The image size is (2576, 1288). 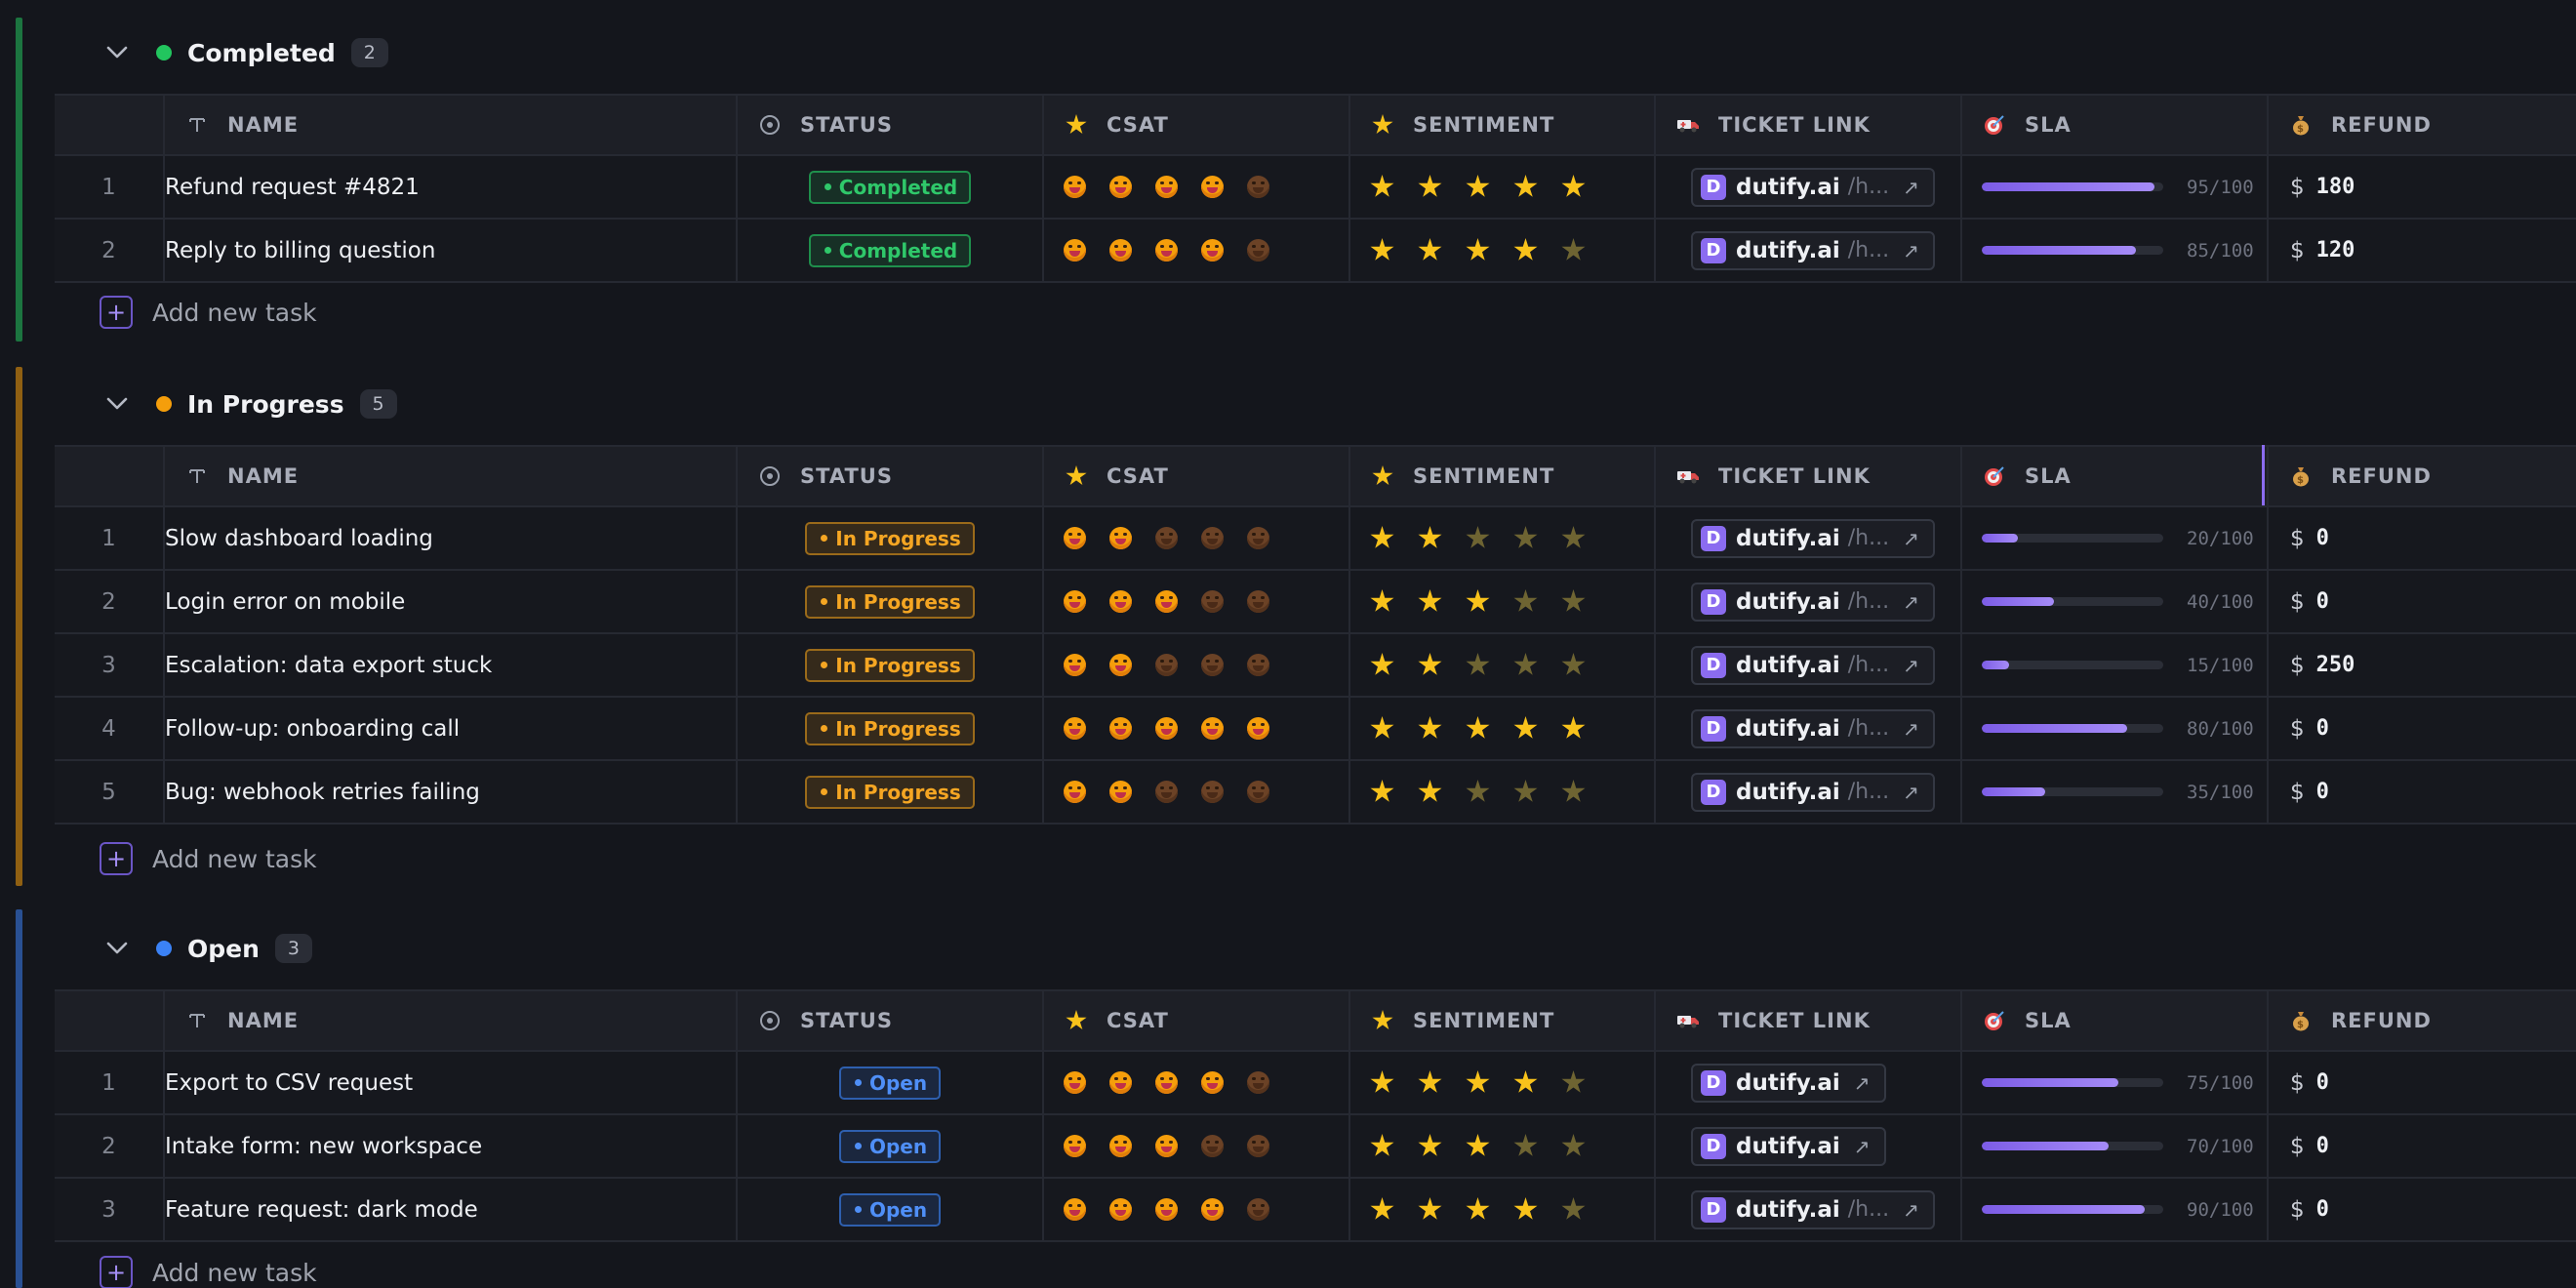 What do you see at coordinates (2115, 1146) in the screenshot?
I see `sla-cell: 70/100` at bounding box center [2115, 1146].